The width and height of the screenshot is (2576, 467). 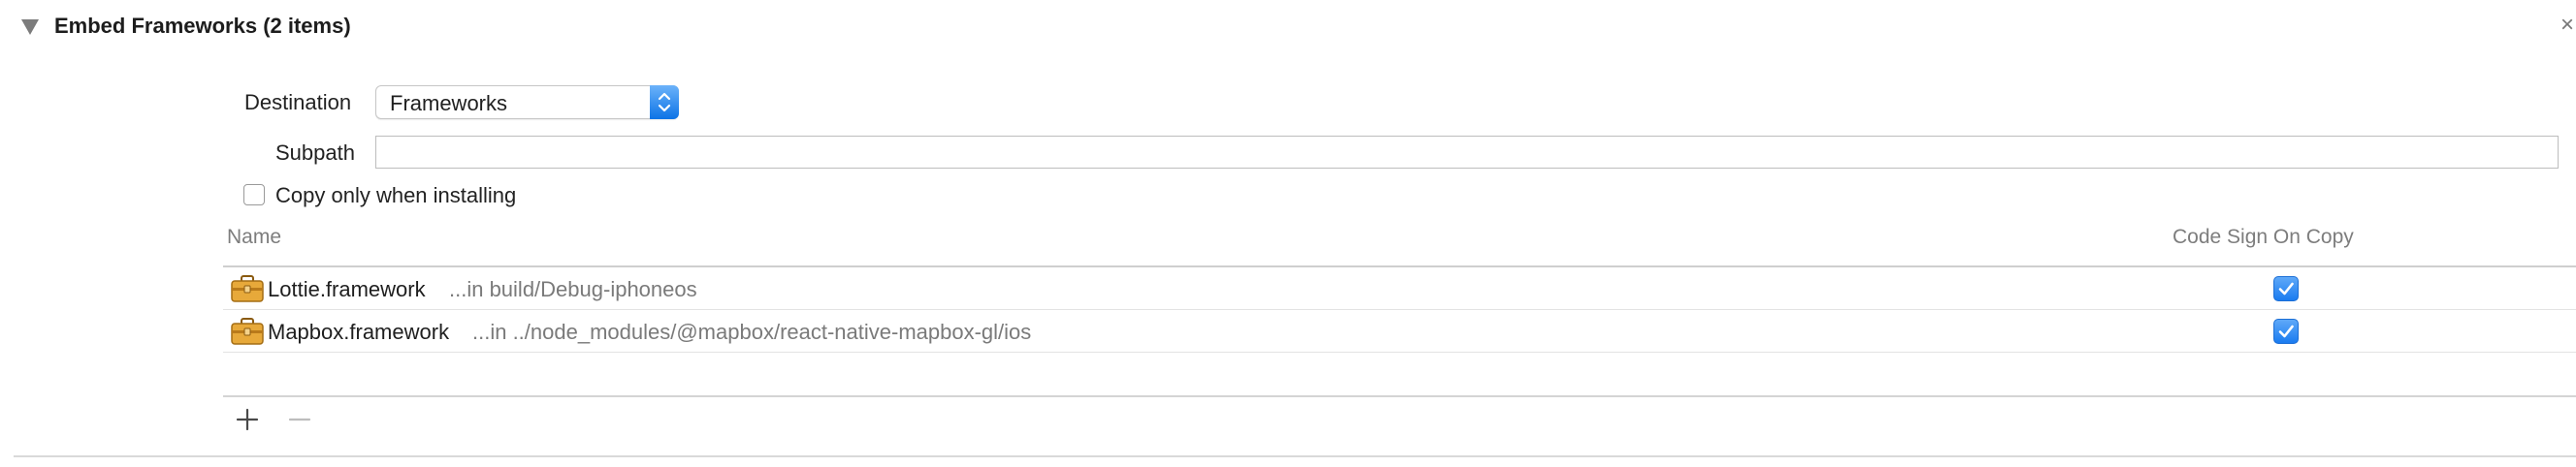 I want to click on copy-only-checkbox, so click(x=254, y=194).